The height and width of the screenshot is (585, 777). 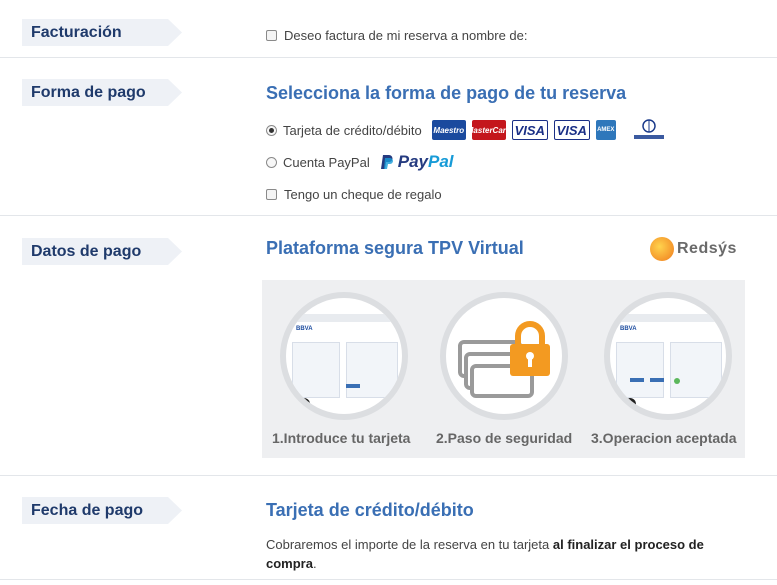 What do you see at coordinates (693, 249) in the screenshot?
I see `redsys-logo: Redsýs` at bounding box center [693, 249].